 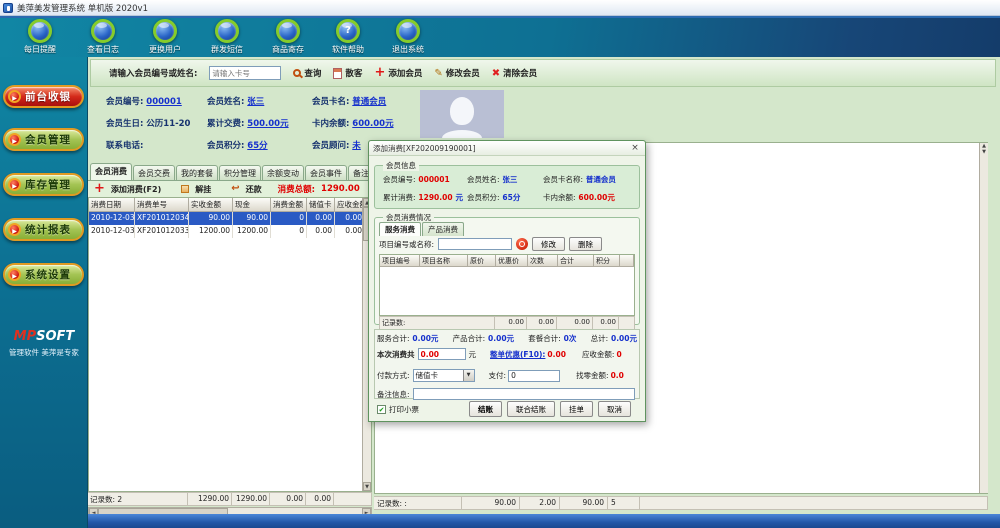 I want to click on tab-points: 积分管理, so click(x=240, y=172).